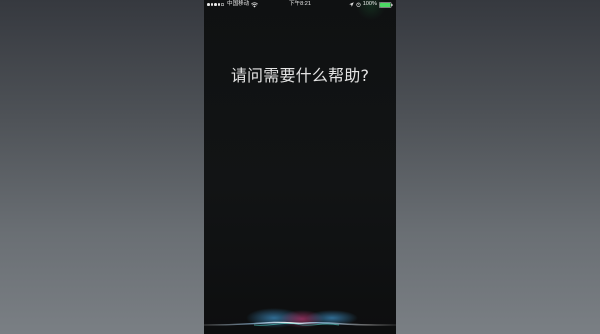  I want to click on battery-fill, so click(385, 4).